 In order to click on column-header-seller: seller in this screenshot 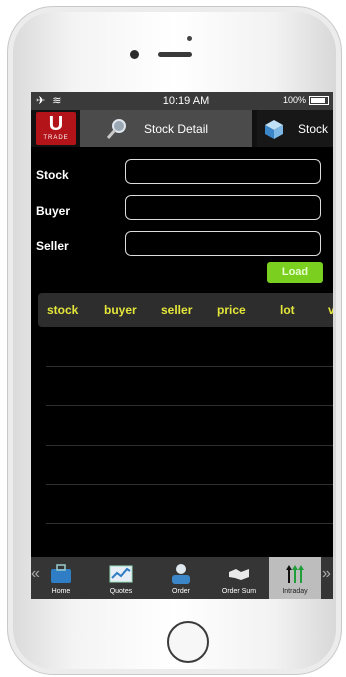, I will do `click(176, 310)`.